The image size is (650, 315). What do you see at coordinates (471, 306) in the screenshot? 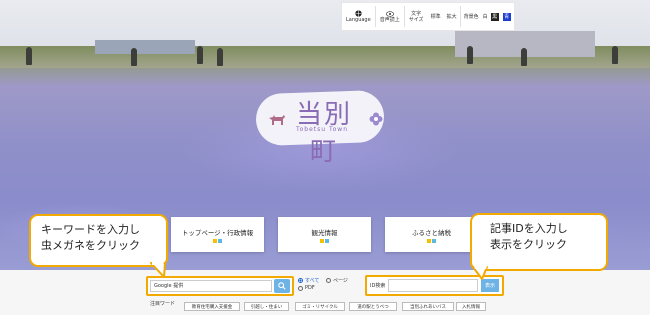
I see `tag-link: 入札情報` at bounding box center [471, 306].